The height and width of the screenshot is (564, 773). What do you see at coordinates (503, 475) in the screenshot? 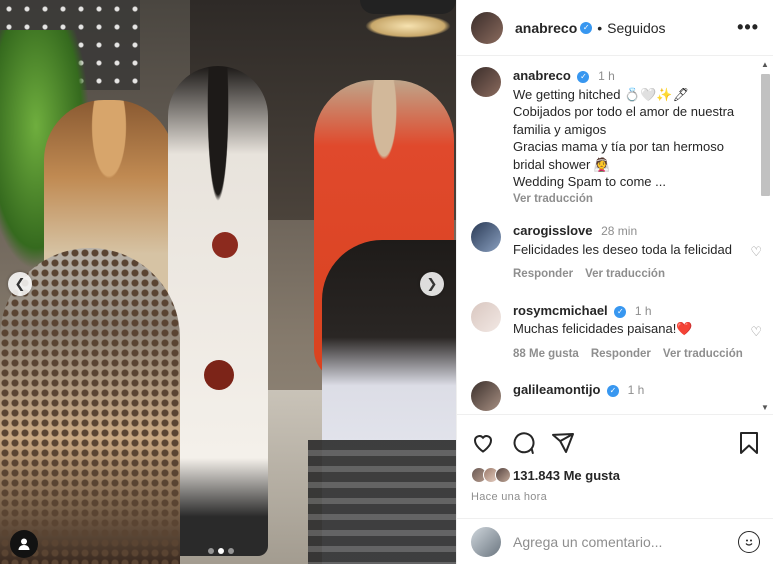
I see `liker-avatar` at bounding box center [503, 475].